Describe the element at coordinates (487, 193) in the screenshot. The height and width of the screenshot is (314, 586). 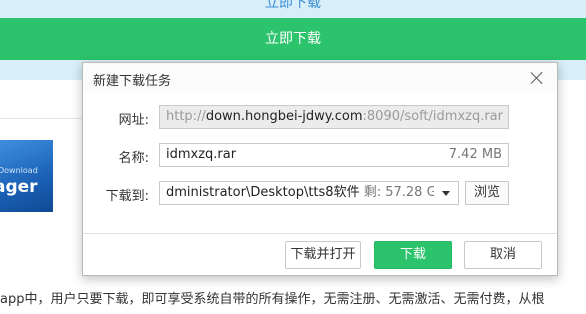
I see `browse-button: 浏览` at that location.